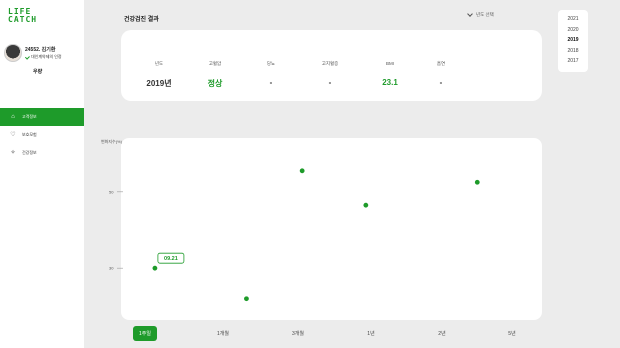 The width and height of the screenshot is (620, 348). I want to click on year-option-list: 2021 2020 2019 2018 2017, so click(573, 41).